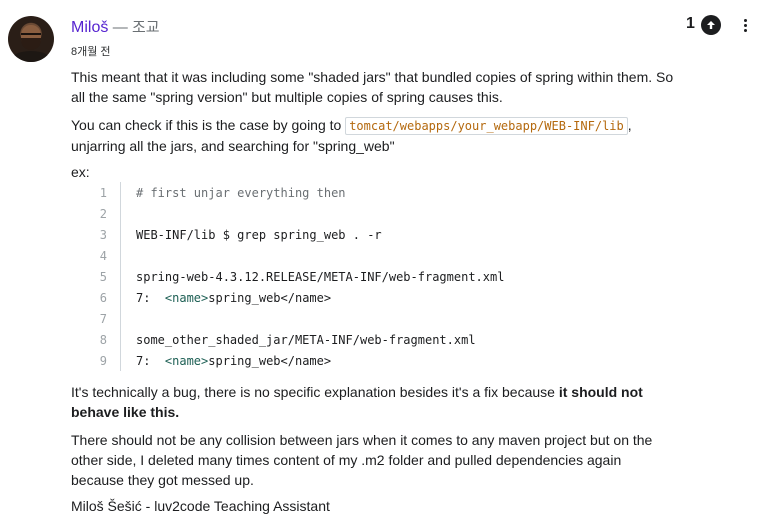 The height and width of the screenshot is (529, 771). I want to click on code-line: 6 7: <name>spring_web</name>, so click(201, 297).